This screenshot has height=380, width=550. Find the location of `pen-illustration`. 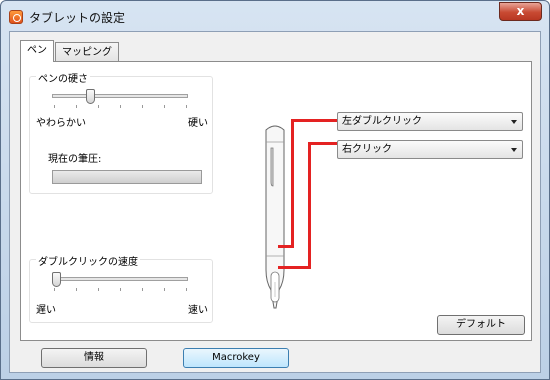

pen-illustration is located at coordinates (275, 217).